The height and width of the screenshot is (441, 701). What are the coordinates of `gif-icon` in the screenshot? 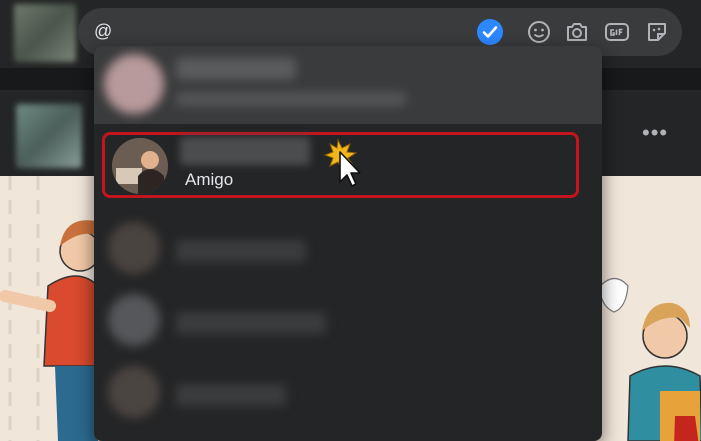 It's located at (617, 32).